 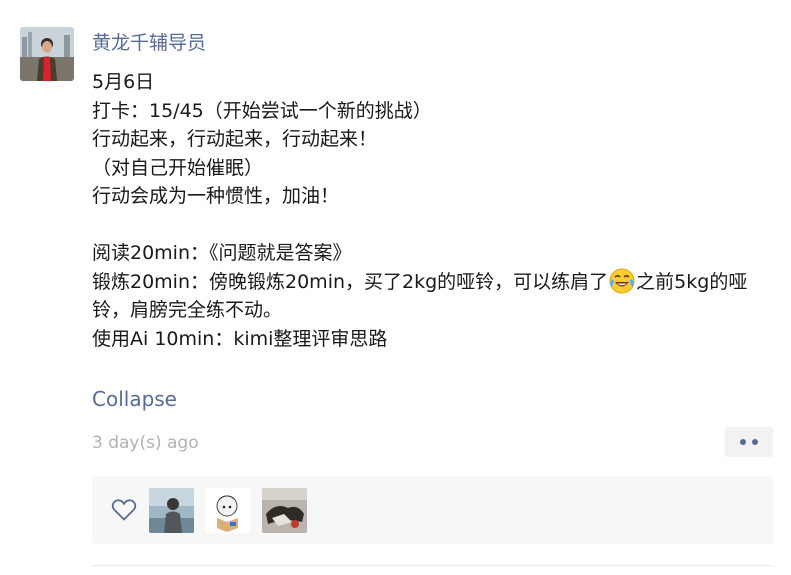 I want to click on likes-section, so click(x=432, y=510).